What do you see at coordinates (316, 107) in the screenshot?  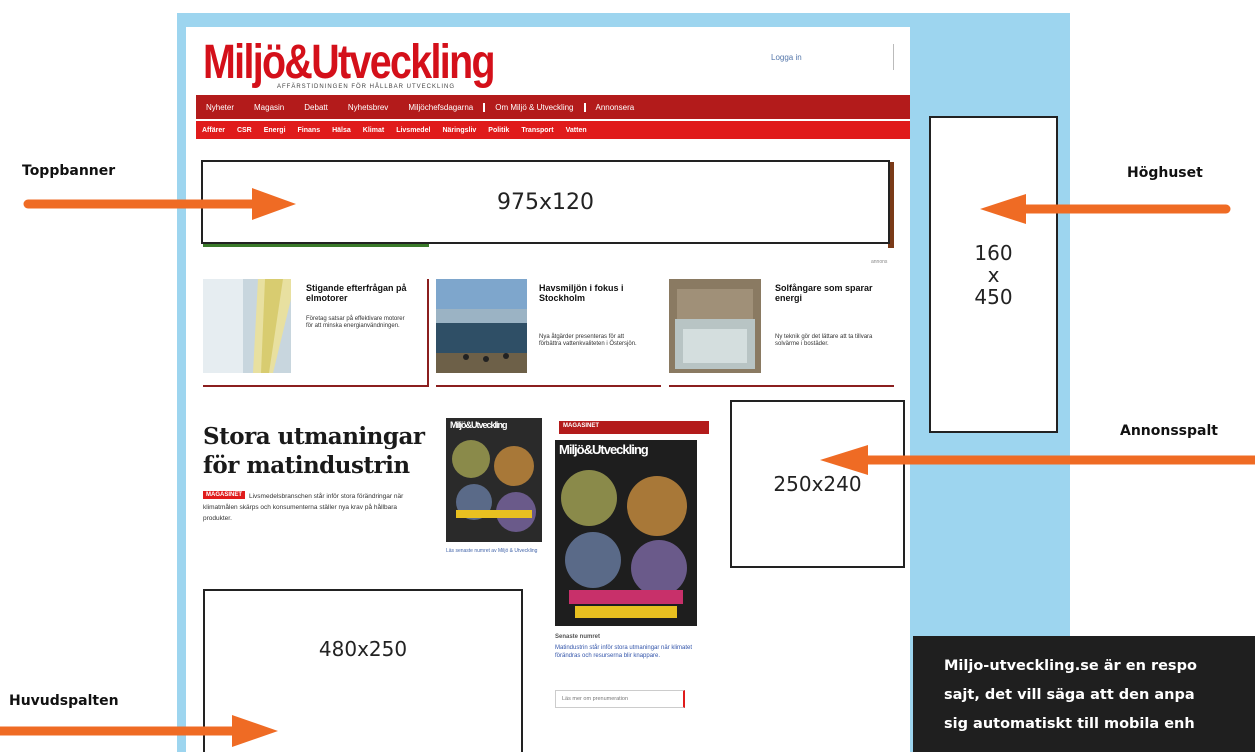 I see `nav-item-debatt: Debatt` at bounding box center [316, 107].